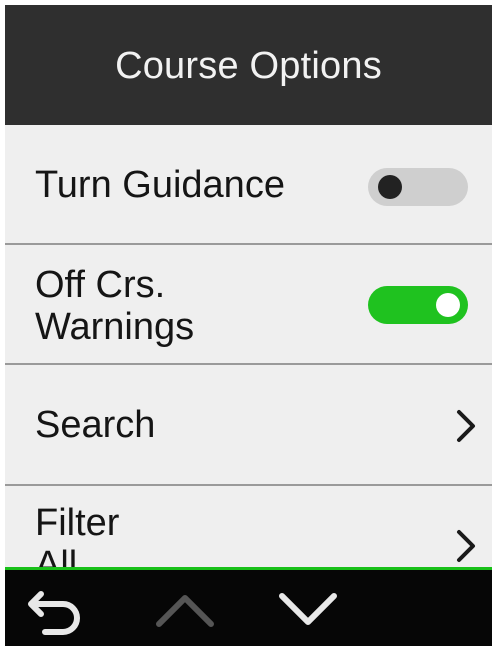  What do you see at coordinates (160, 185) in the screenshot?
I see `turn-guidance-label: Turn Guidance` at bounding box center [160, 185].